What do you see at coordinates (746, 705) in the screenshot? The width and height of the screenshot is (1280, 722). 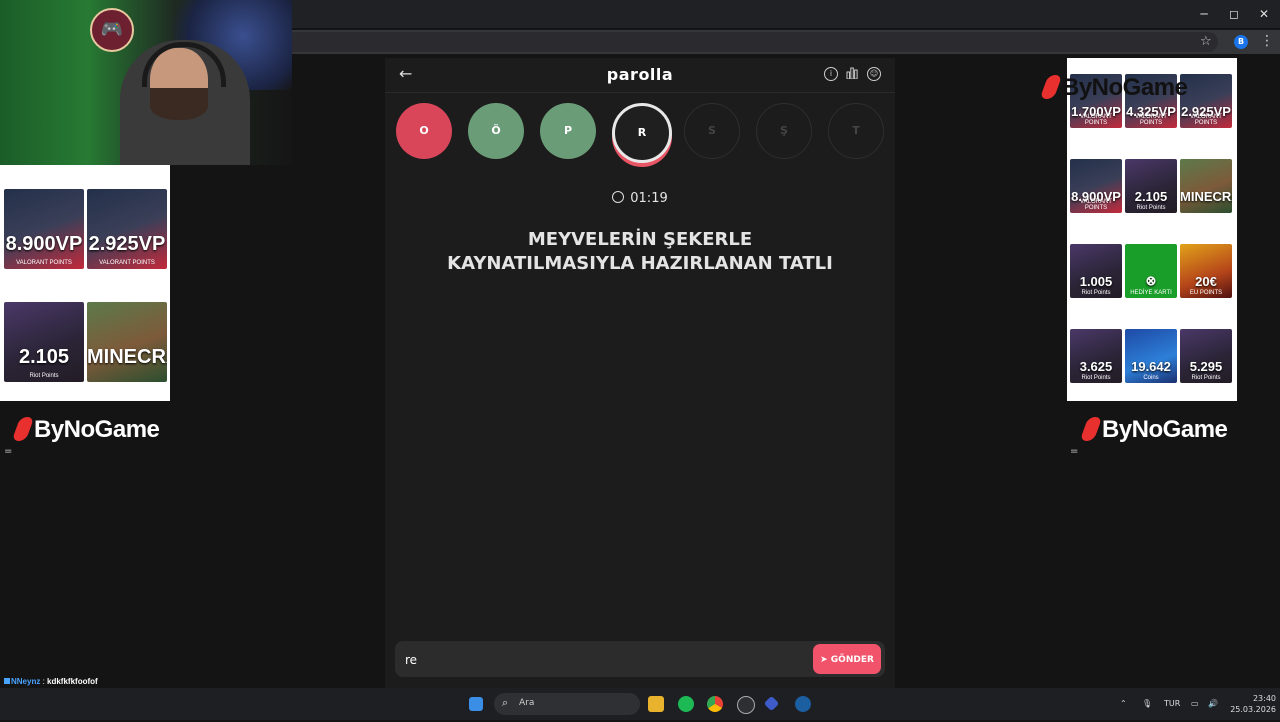 I see `obs-icon` at bounding box center [746, 705].